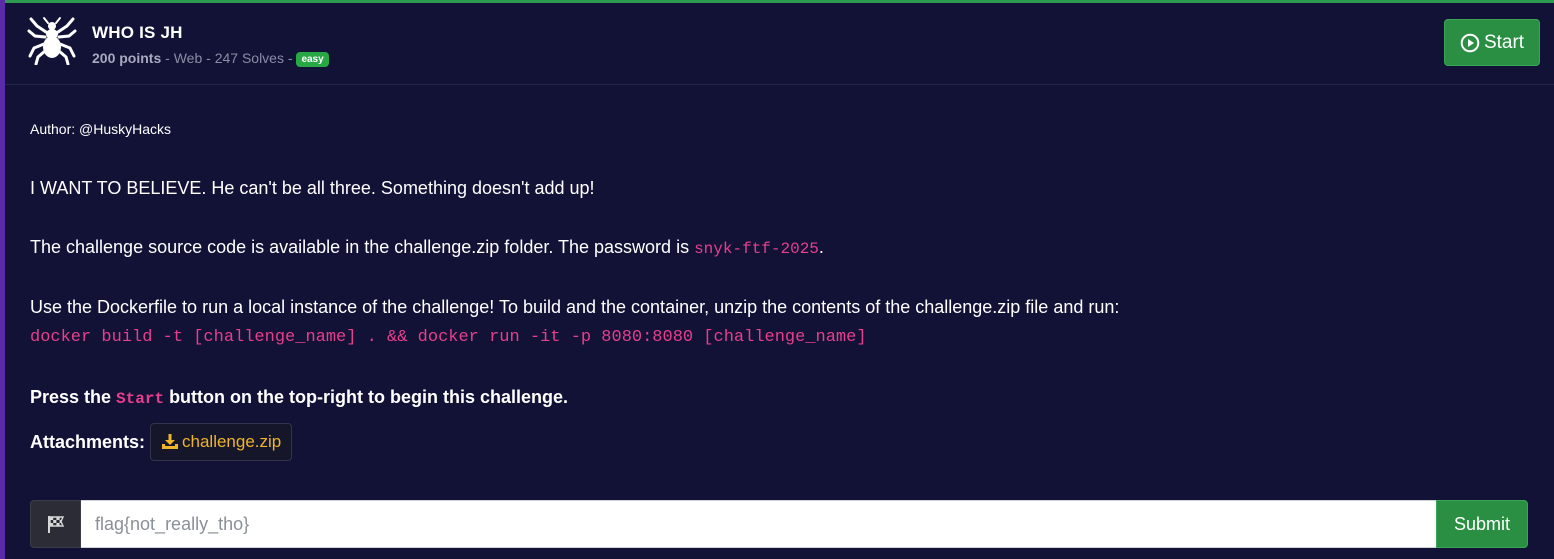  I want to click on attachments-label: Attachments:, so click(88, 441).